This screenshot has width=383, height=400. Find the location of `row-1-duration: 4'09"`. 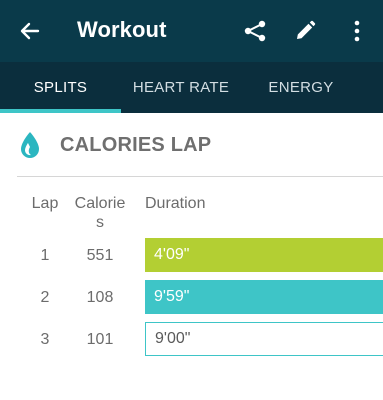

row-1-duration: 4'09" is located at coordinates (172, 254).